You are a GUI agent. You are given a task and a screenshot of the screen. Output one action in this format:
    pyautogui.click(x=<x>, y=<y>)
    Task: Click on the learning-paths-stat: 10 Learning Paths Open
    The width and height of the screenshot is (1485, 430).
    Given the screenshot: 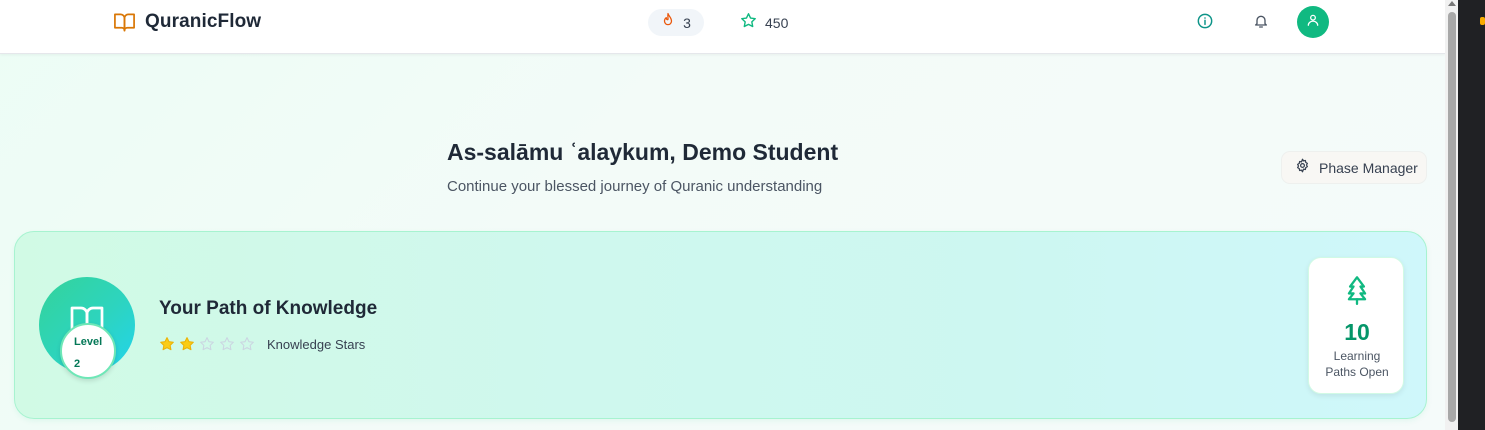 What is the action you would take?
    pyautogui.click(x=1356, y=325)
    